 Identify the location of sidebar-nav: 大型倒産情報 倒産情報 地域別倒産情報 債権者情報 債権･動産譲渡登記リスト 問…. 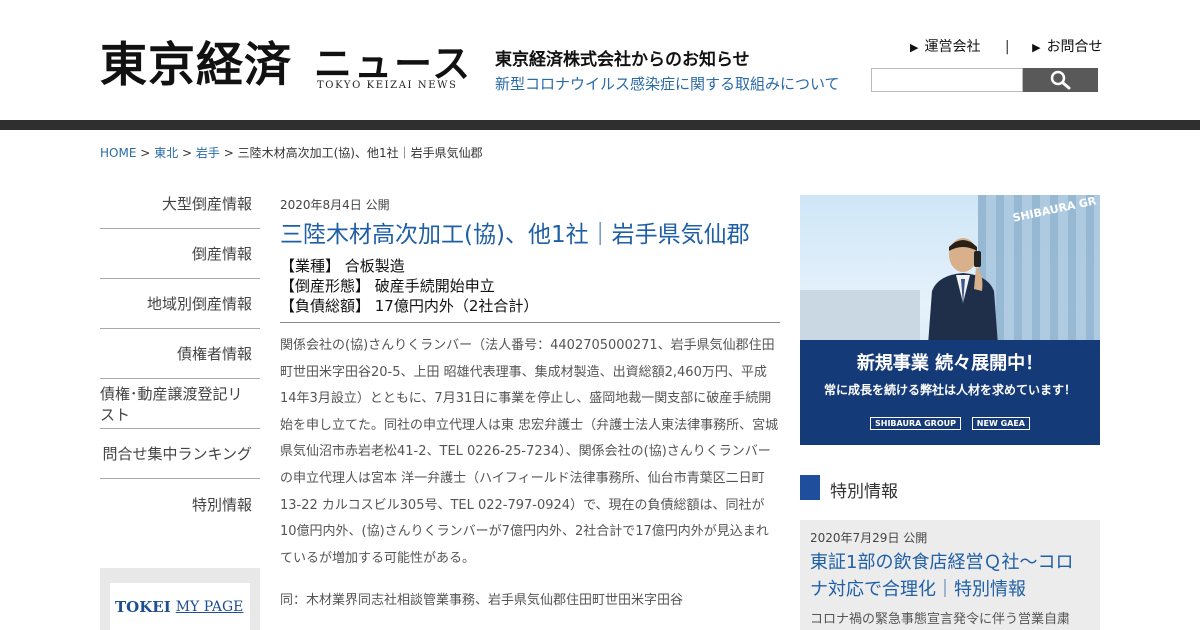
(180, 354).